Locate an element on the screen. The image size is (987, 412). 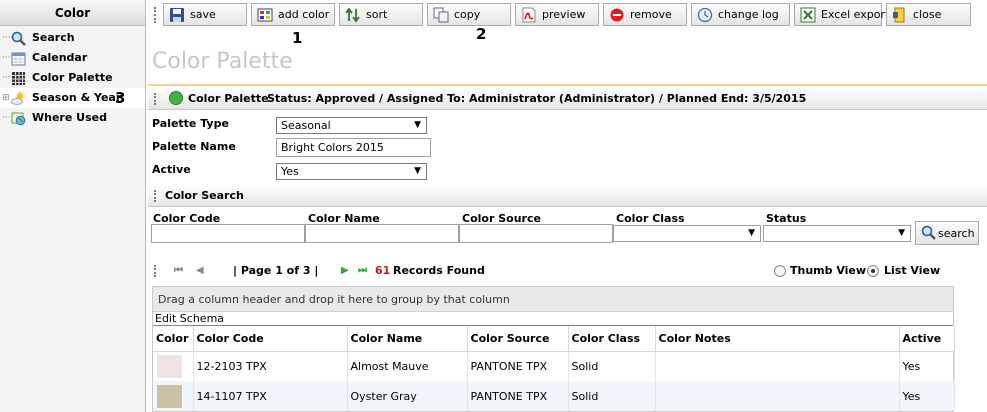
search-color-source-input is located at coordinates (536, 233).